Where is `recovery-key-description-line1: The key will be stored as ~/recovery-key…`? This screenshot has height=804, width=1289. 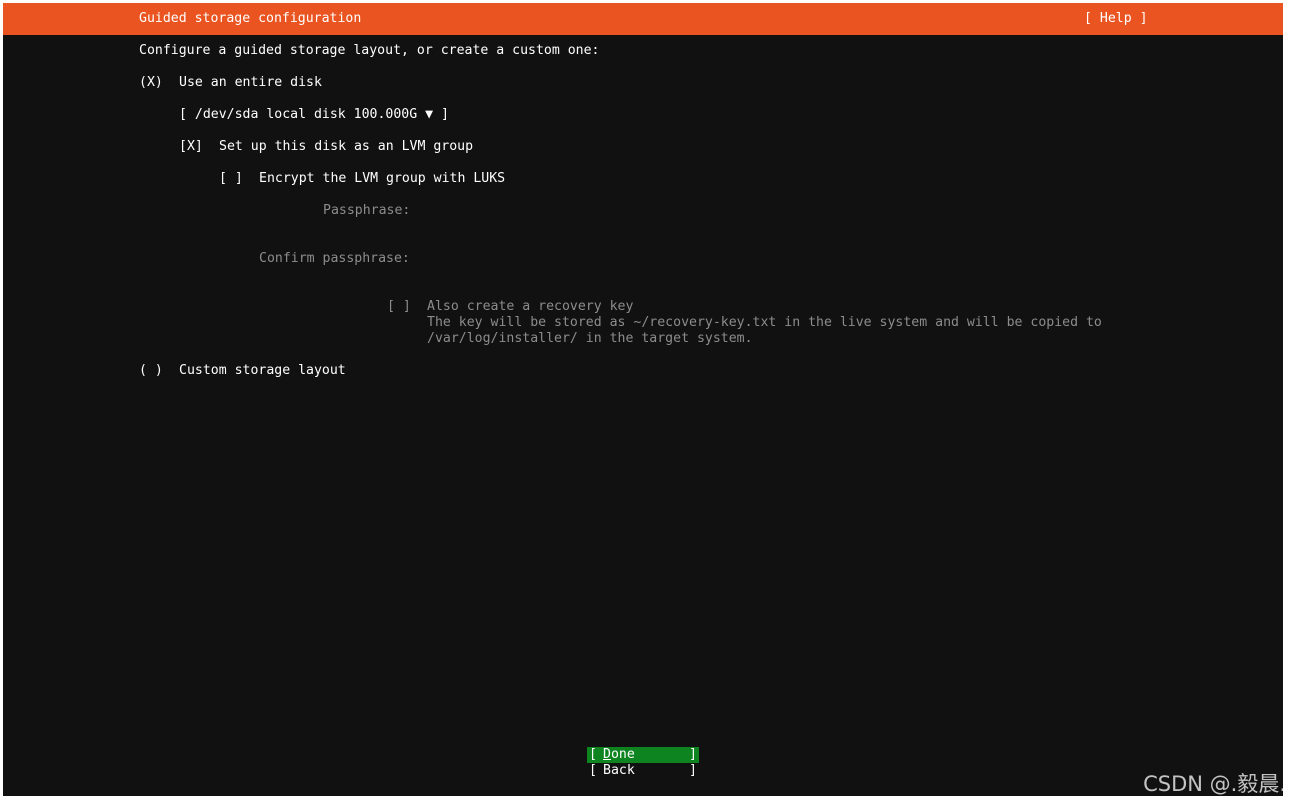
recovery-key-description-line1: The key will be stored as ~/recovery-key… is located at coordinates (764, 322).